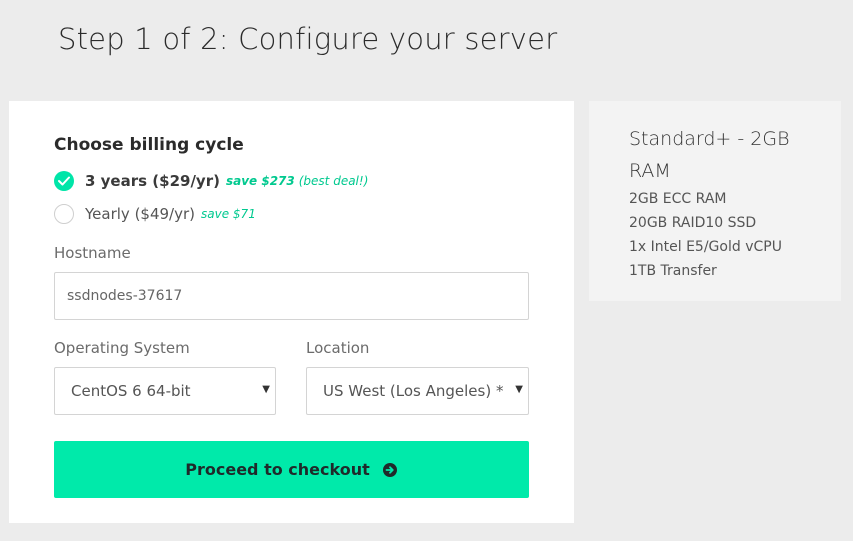 The height and width of the screenshot is (541, 853). What do you see at coordinates (64, 214) in the screenshot?
I see `radio-unchecked-icon` at bounding box center [64, 214].